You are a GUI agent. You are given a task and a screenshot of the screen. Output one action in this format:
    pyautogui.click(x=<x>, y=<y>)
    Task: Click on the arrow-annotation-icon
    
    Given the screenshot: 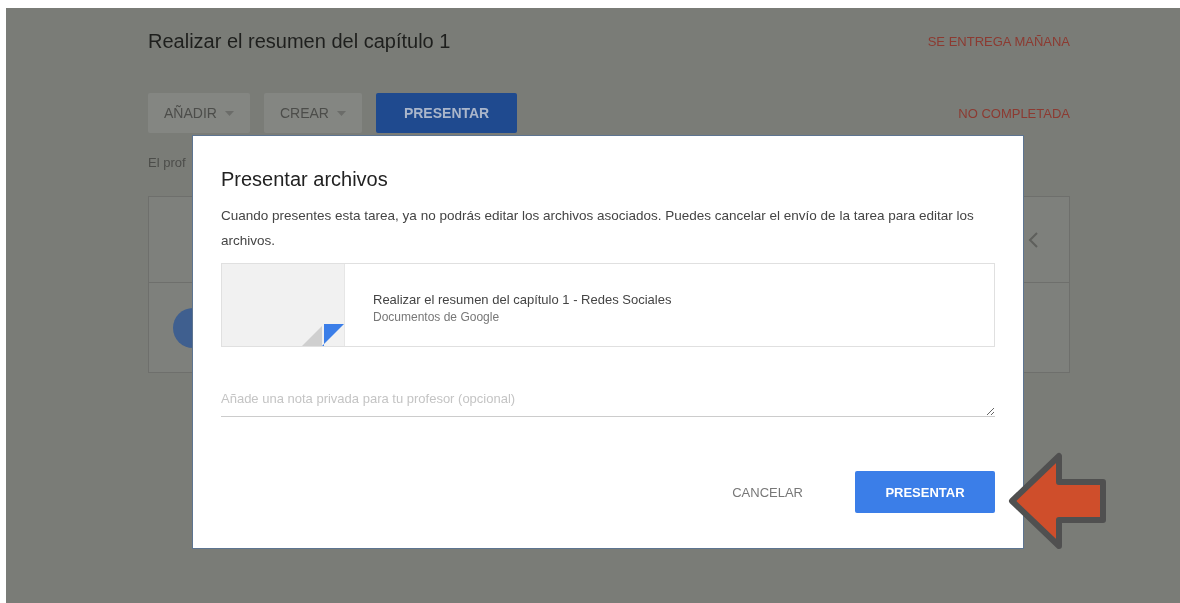 What is the action you would take?
    pyautogui.click(x=1058, y=501)
    